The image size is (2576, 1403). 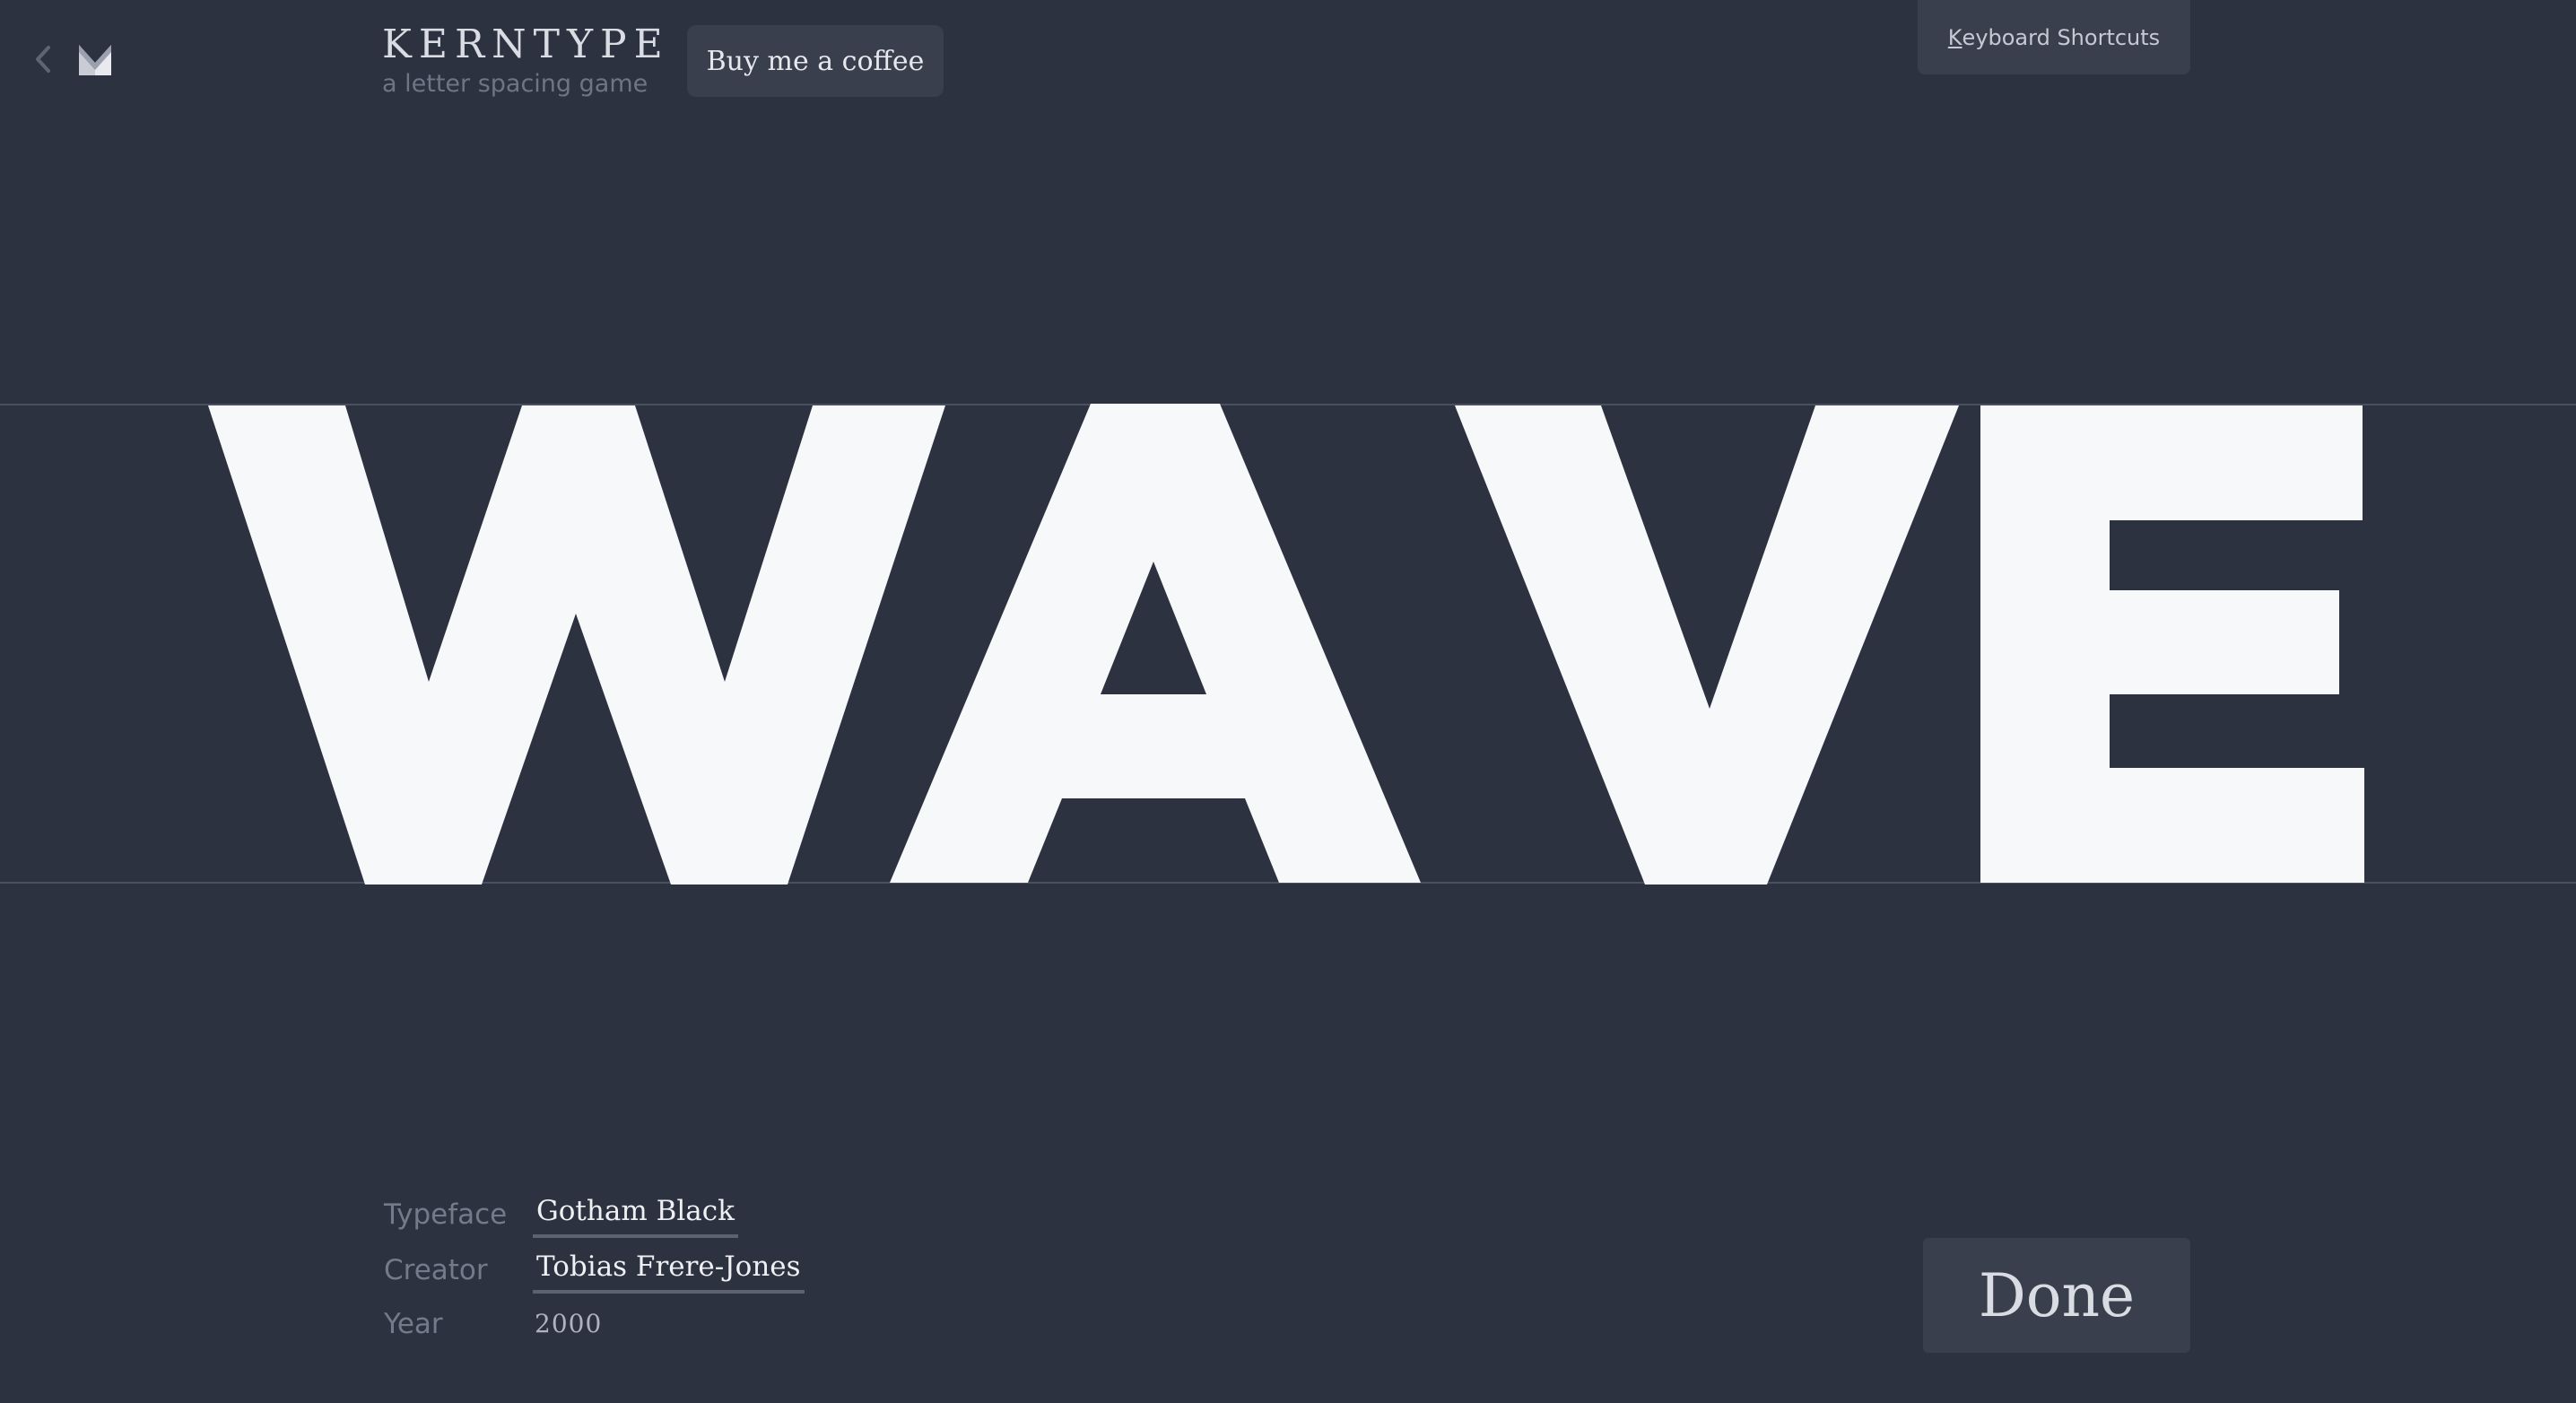 What do you see at coordinates (436, 1270) in the screenshot?
I see `creator-label: Creator` at bounding box center [436, 1270].